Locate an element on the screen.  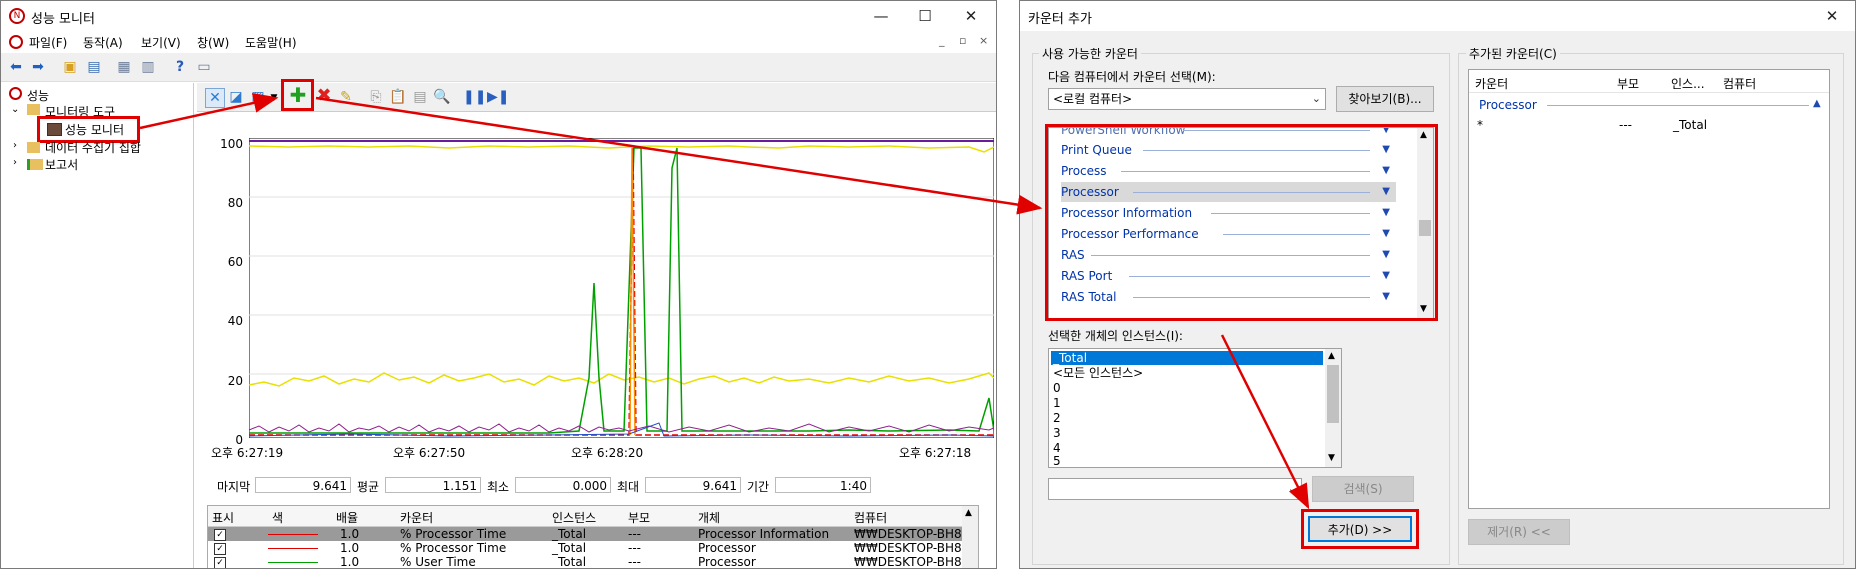
arrow-instances-to-add-button is located at coordinates (1265, 422).